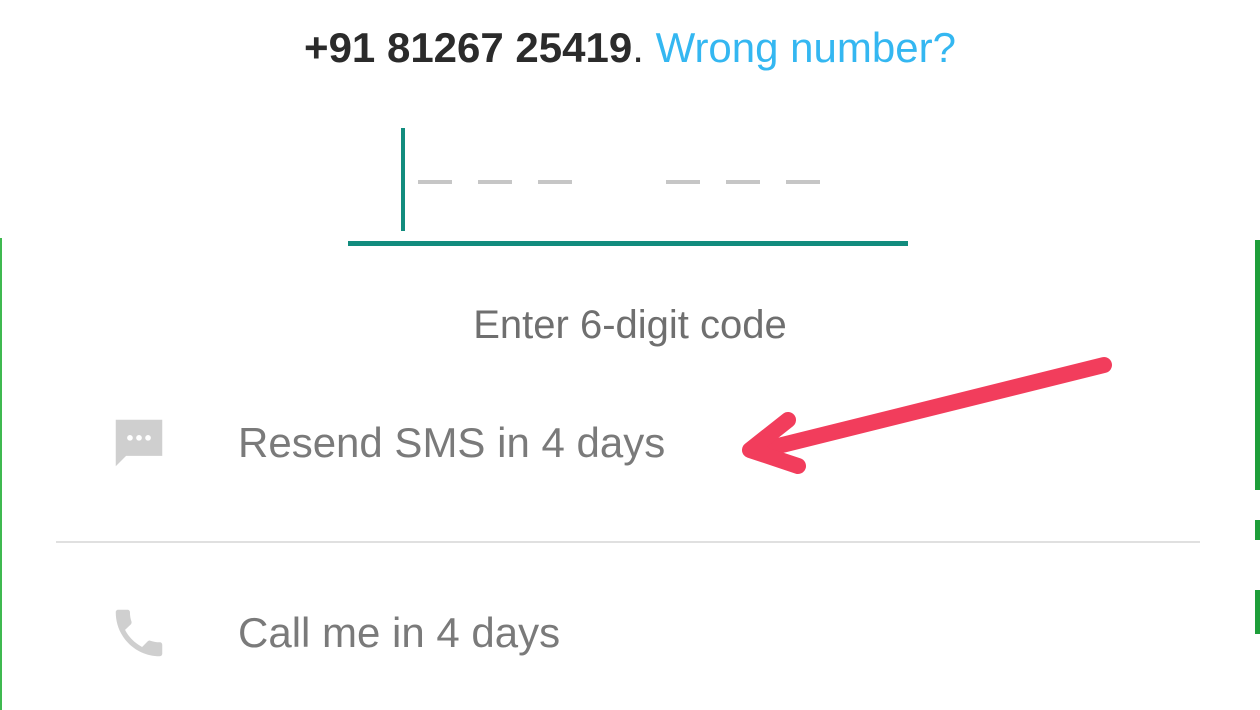 The image size is (1260, 710). I want to click on resend-sms-option: Resend SMS in 4 days, so click(630, 442).